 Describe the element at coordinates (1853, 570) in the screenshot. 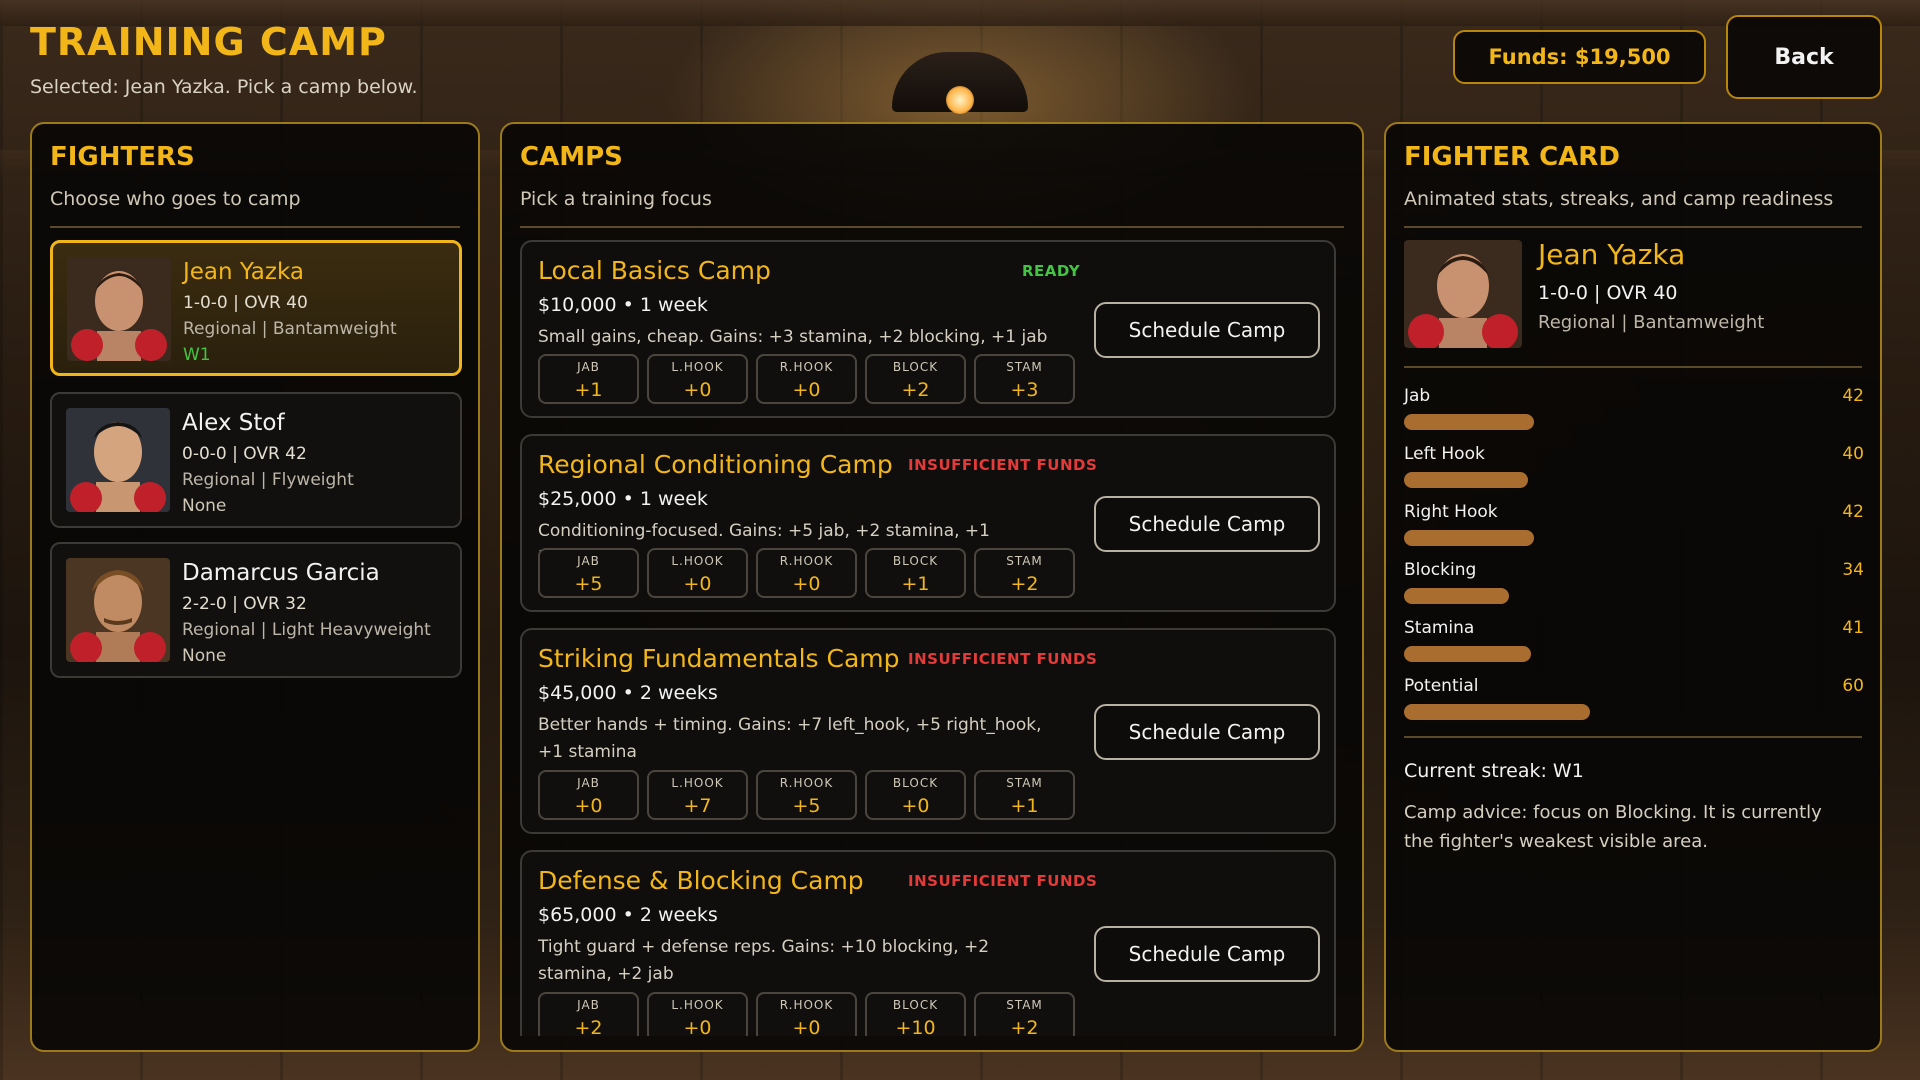

I see `stat-value: 34` at that location.